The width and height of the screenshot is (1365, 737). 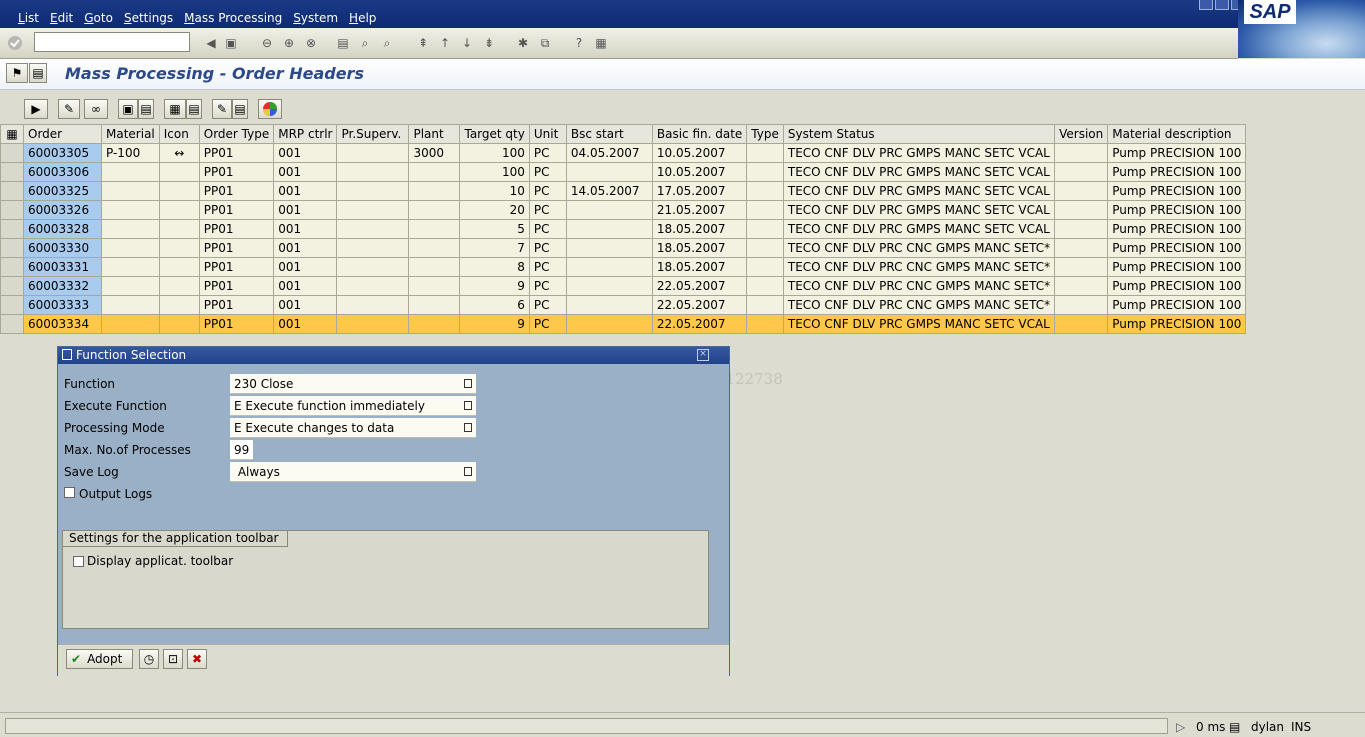 I want to click on find-next-icon: ⌕, so click(x=387, y=43).